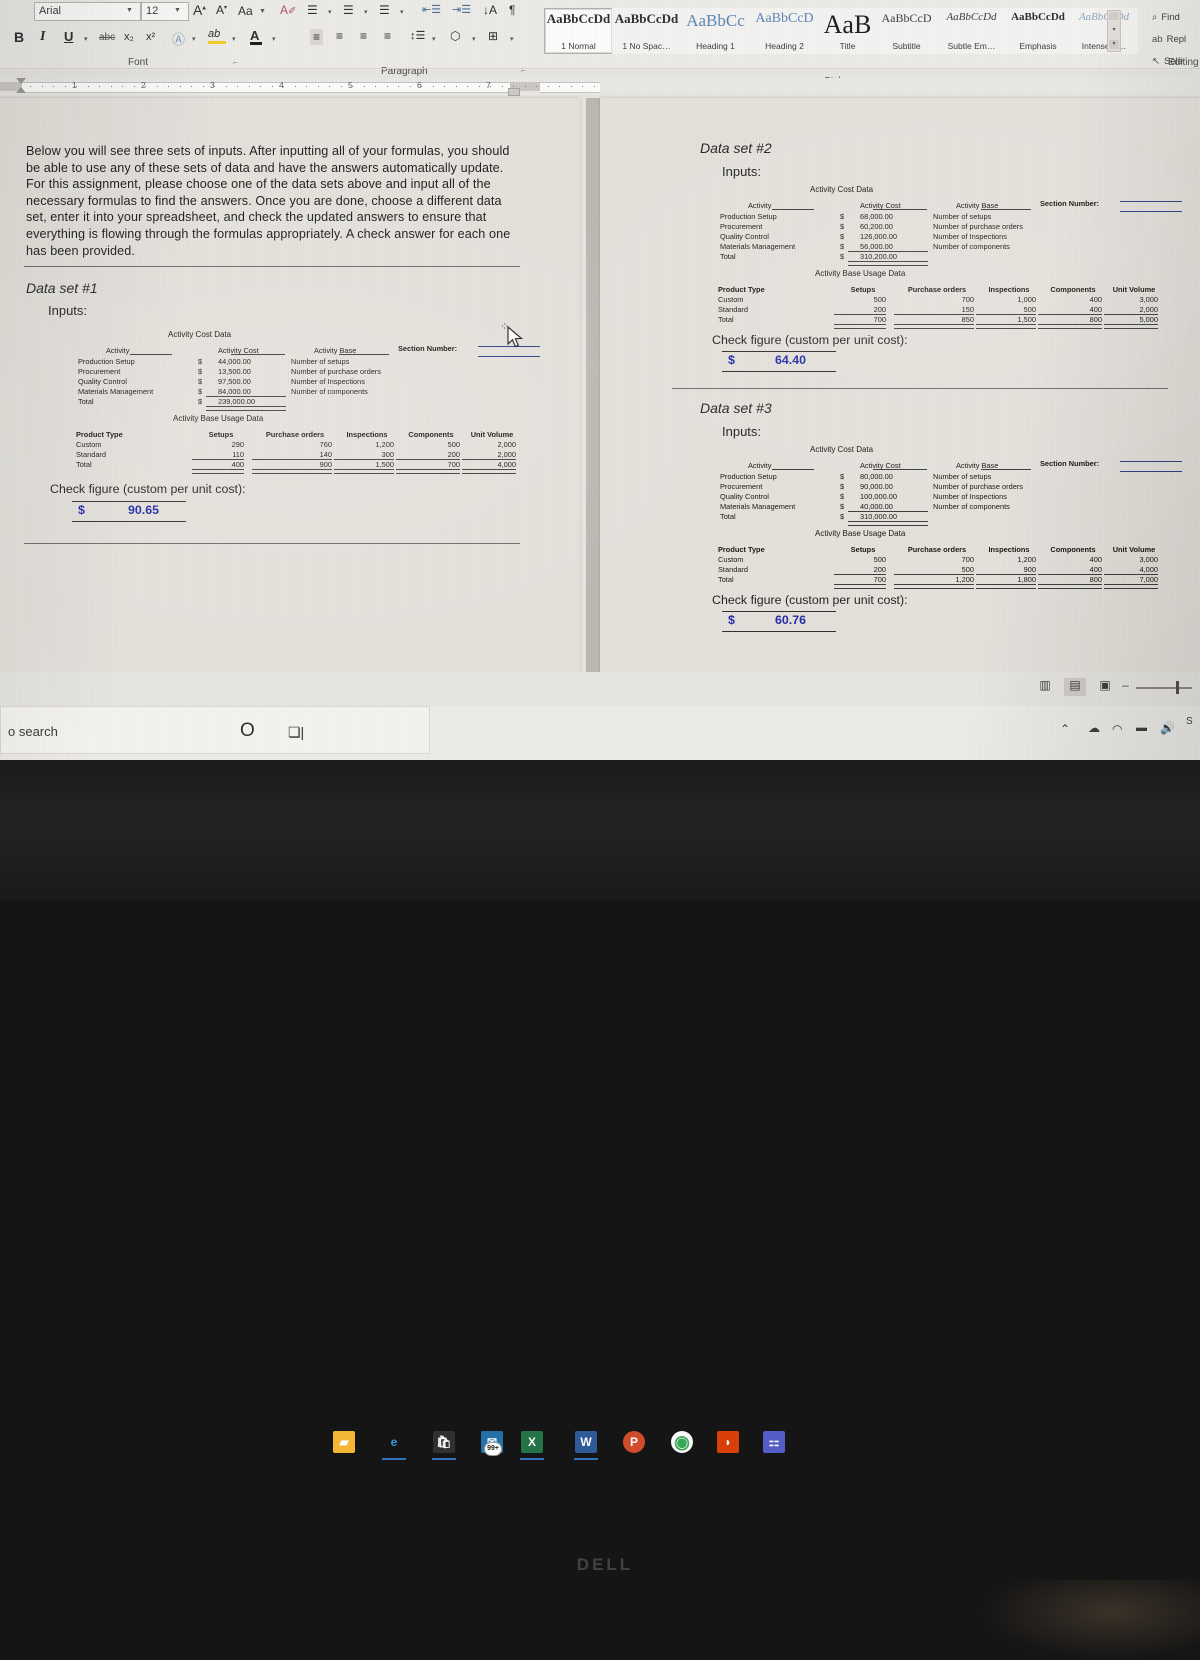 Image resolution: width=1200 pixels, height=1660 pixels. What do you see at coordinates (245, 11) in the screenshot?
I see `change-case-button: Aa` at bounding box center [245, 11].